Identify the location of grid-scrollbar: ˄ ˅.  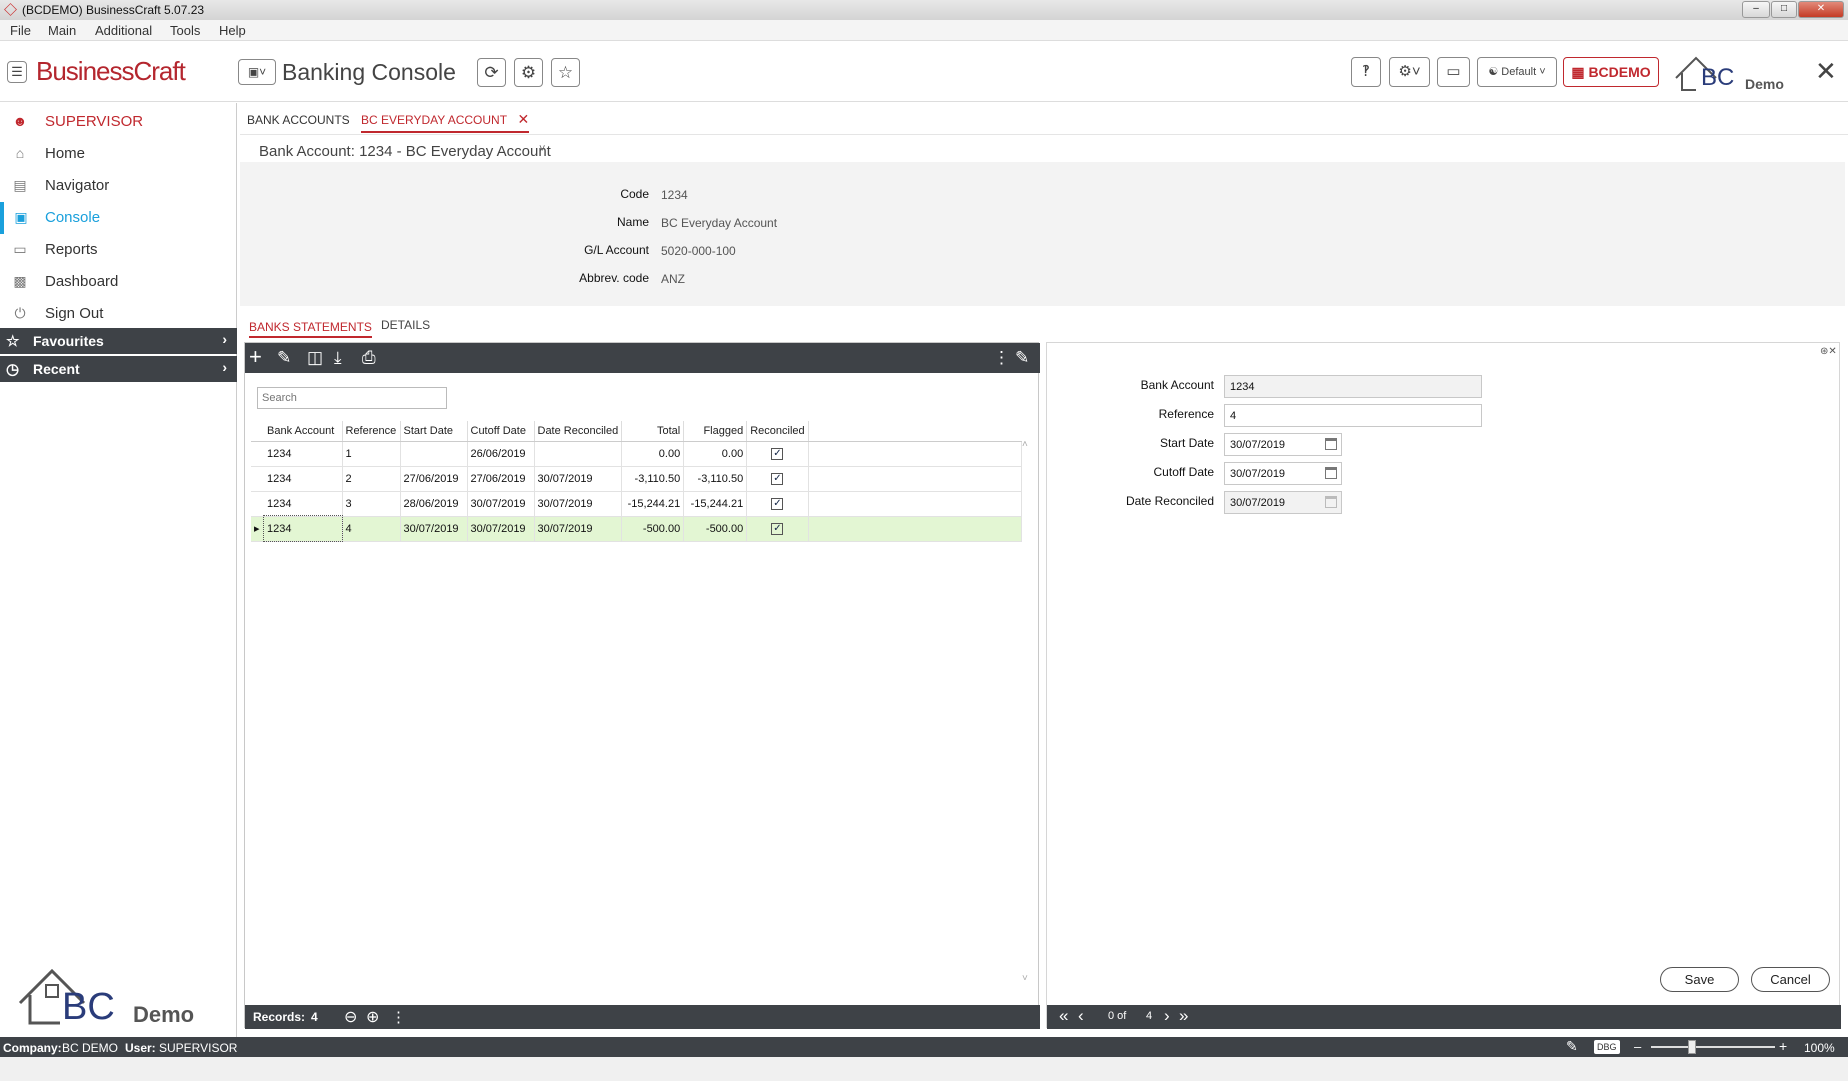
(1027, 711).